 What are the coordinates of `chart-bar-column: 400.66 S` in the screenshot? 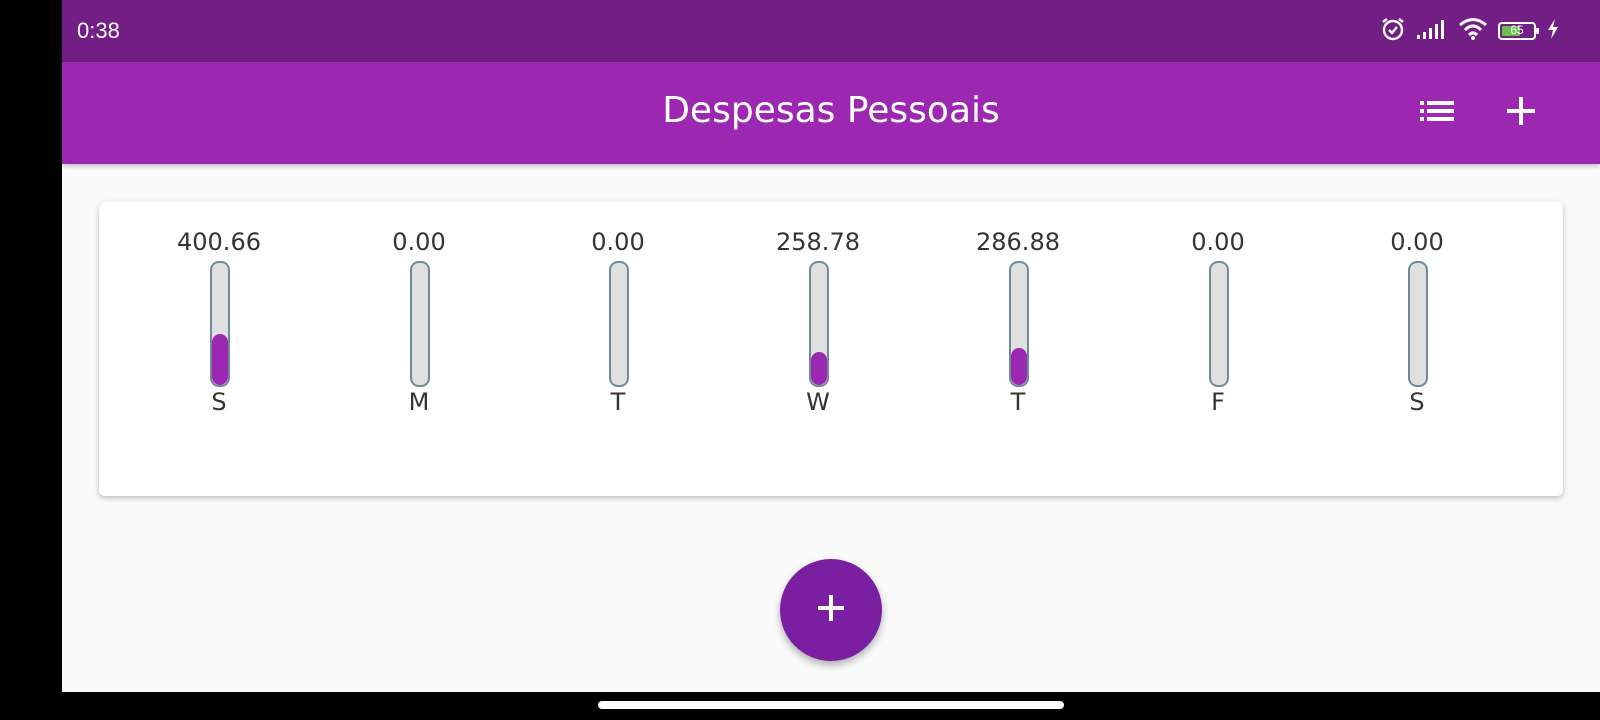 It's located at (219, 349).